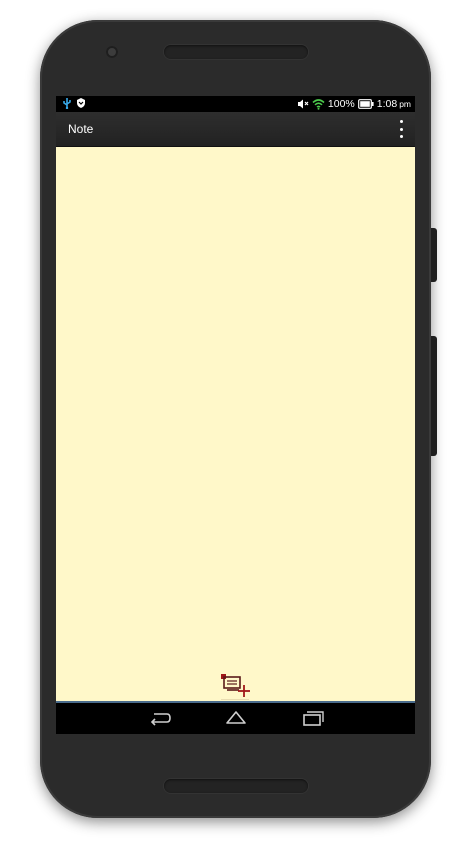 The image size is (474, 842). I want to click on overflow-menu-icon, so click(401, 129).